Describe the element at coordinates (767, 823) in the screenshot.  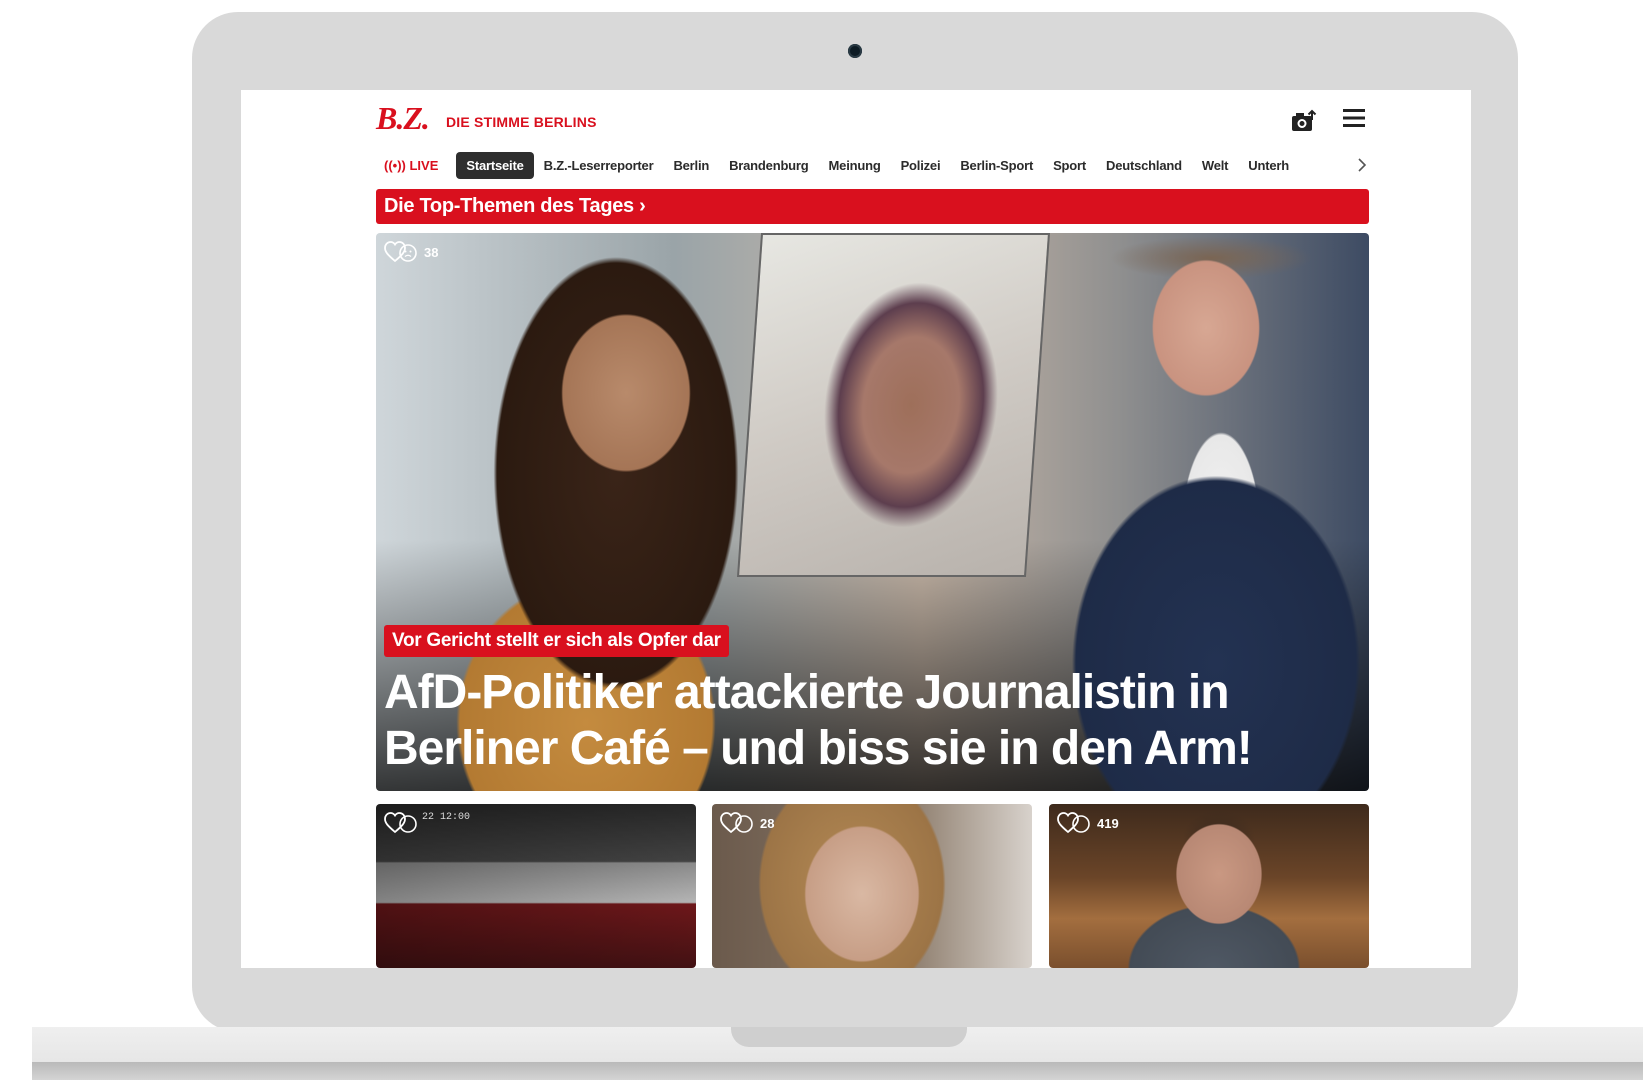
I see `reaction-count: 28` at that location.